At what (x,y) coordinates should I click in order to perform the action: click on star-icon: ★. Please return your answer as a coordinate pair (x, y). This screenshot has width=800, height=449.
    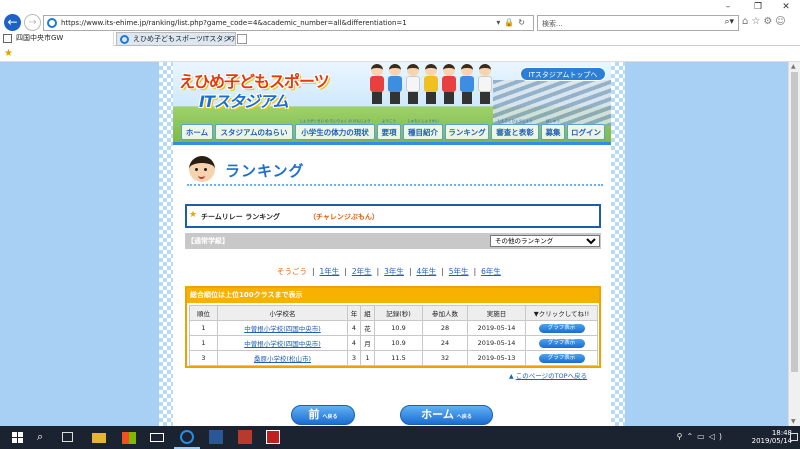
    Looking at the image, I should click on (193, 215).